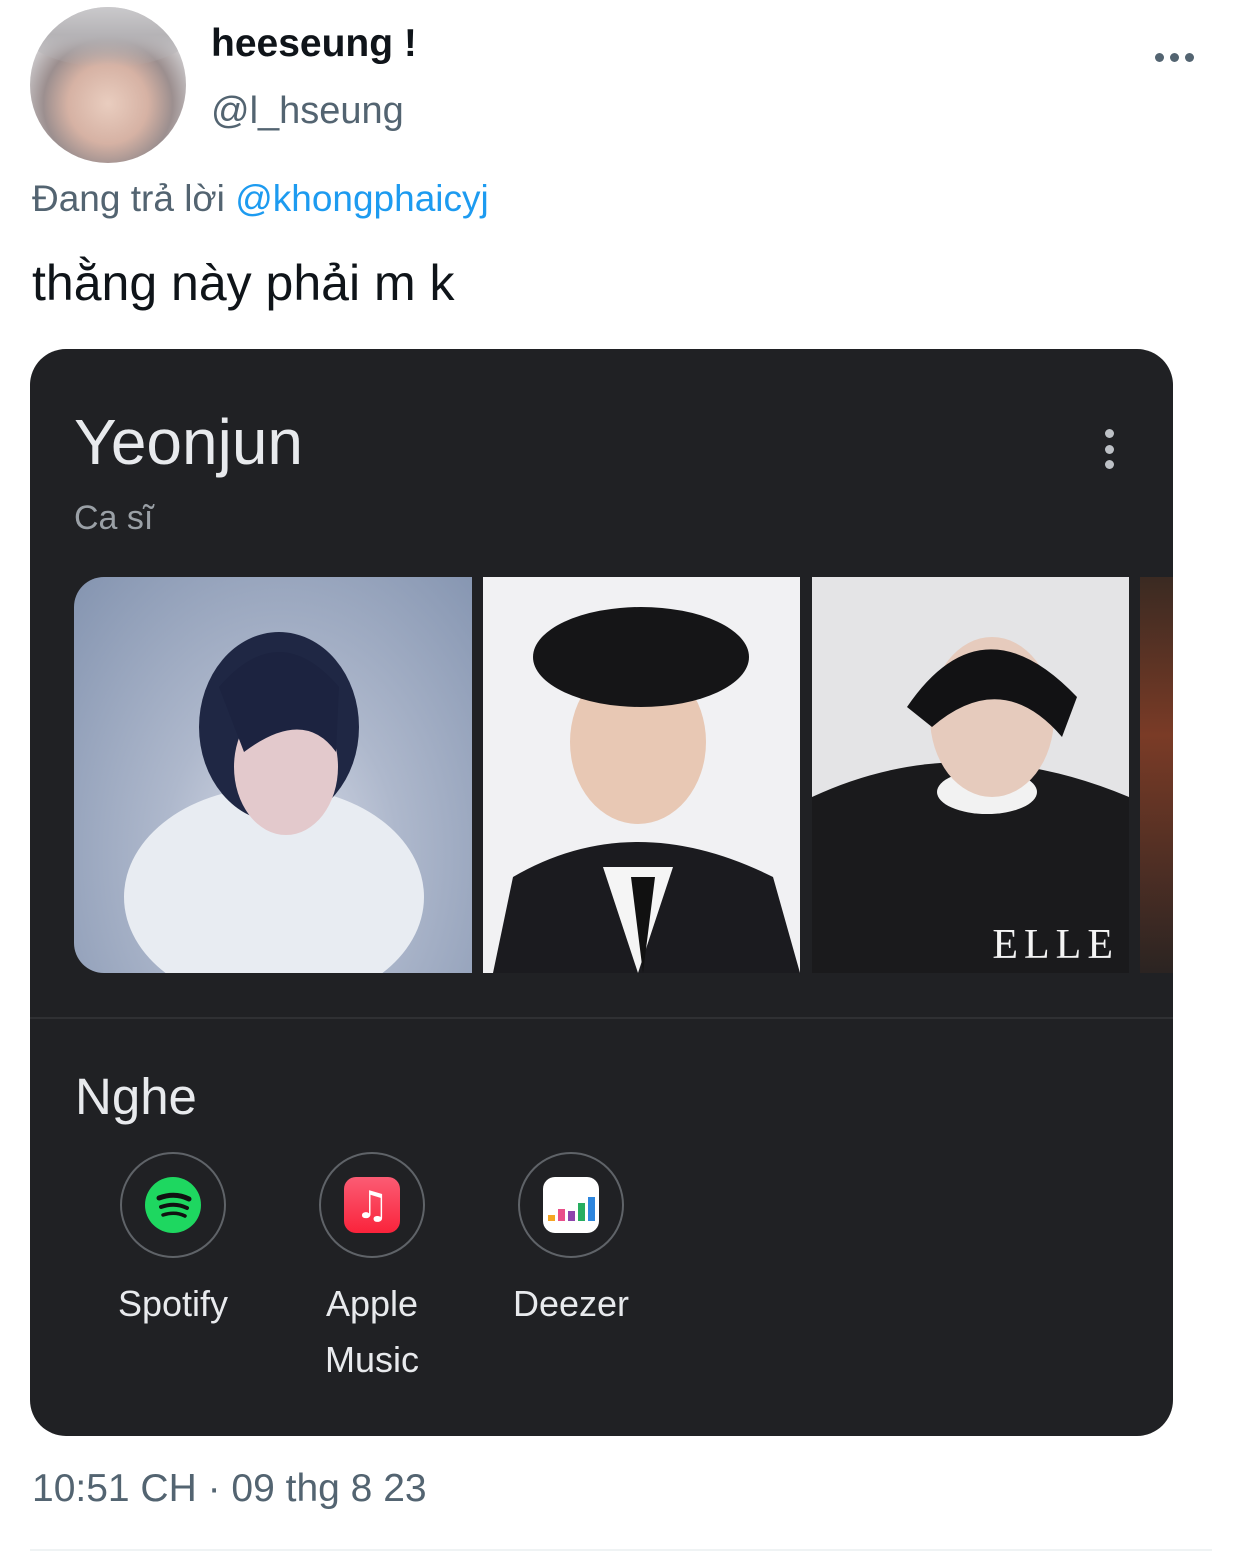 The image size is (1242, 1568). I want to click on deezer-ring, so click(571, 1205).